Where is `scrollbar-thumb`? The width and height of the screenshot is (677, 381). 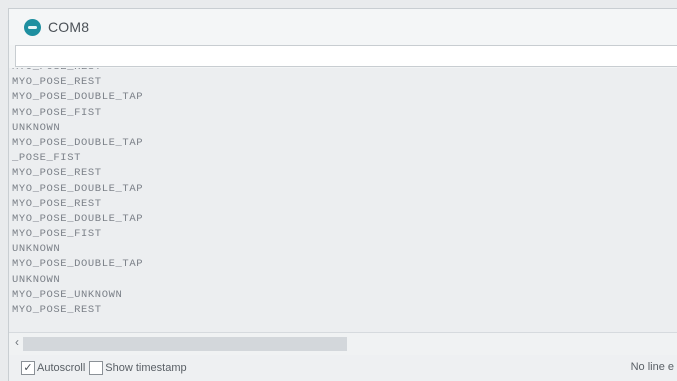
scrollbar-thumb is located at coordinates (185, 344).